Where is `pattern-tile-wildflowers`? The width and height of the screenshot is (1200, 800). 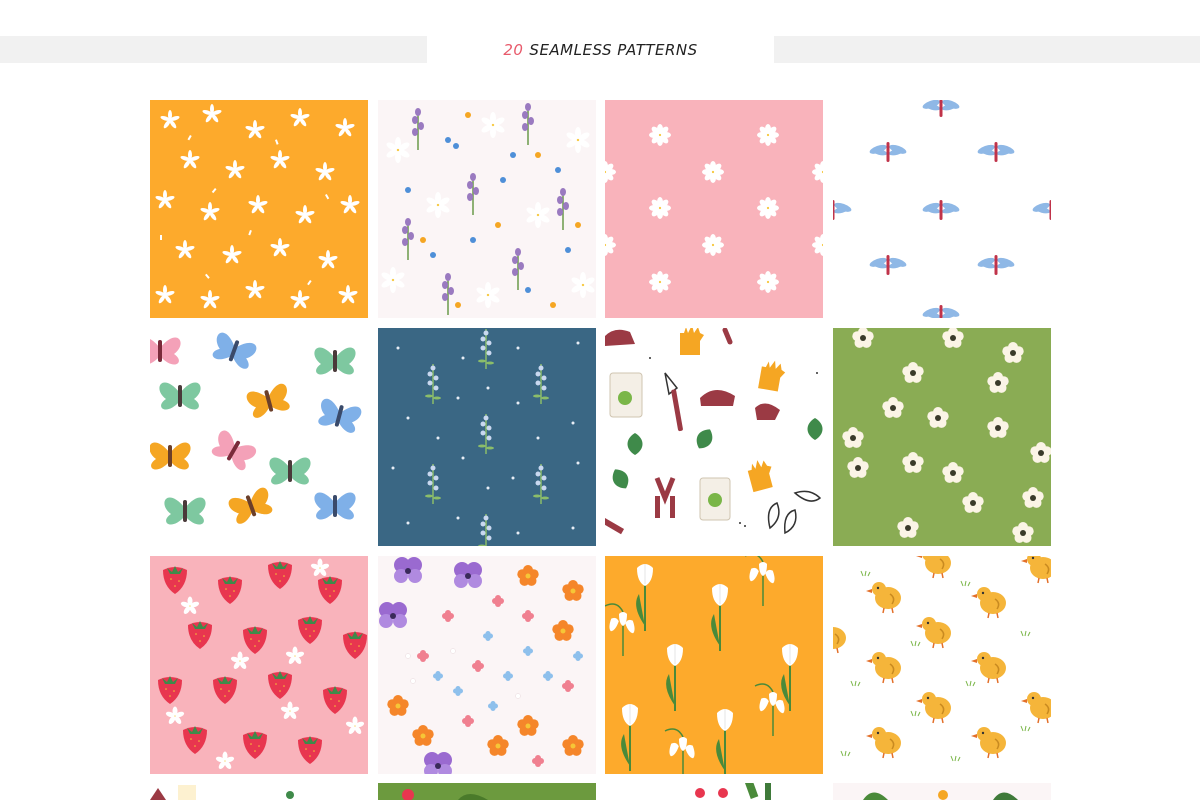
pattern-tile-wildflowers is located at coordinates (487, 209).